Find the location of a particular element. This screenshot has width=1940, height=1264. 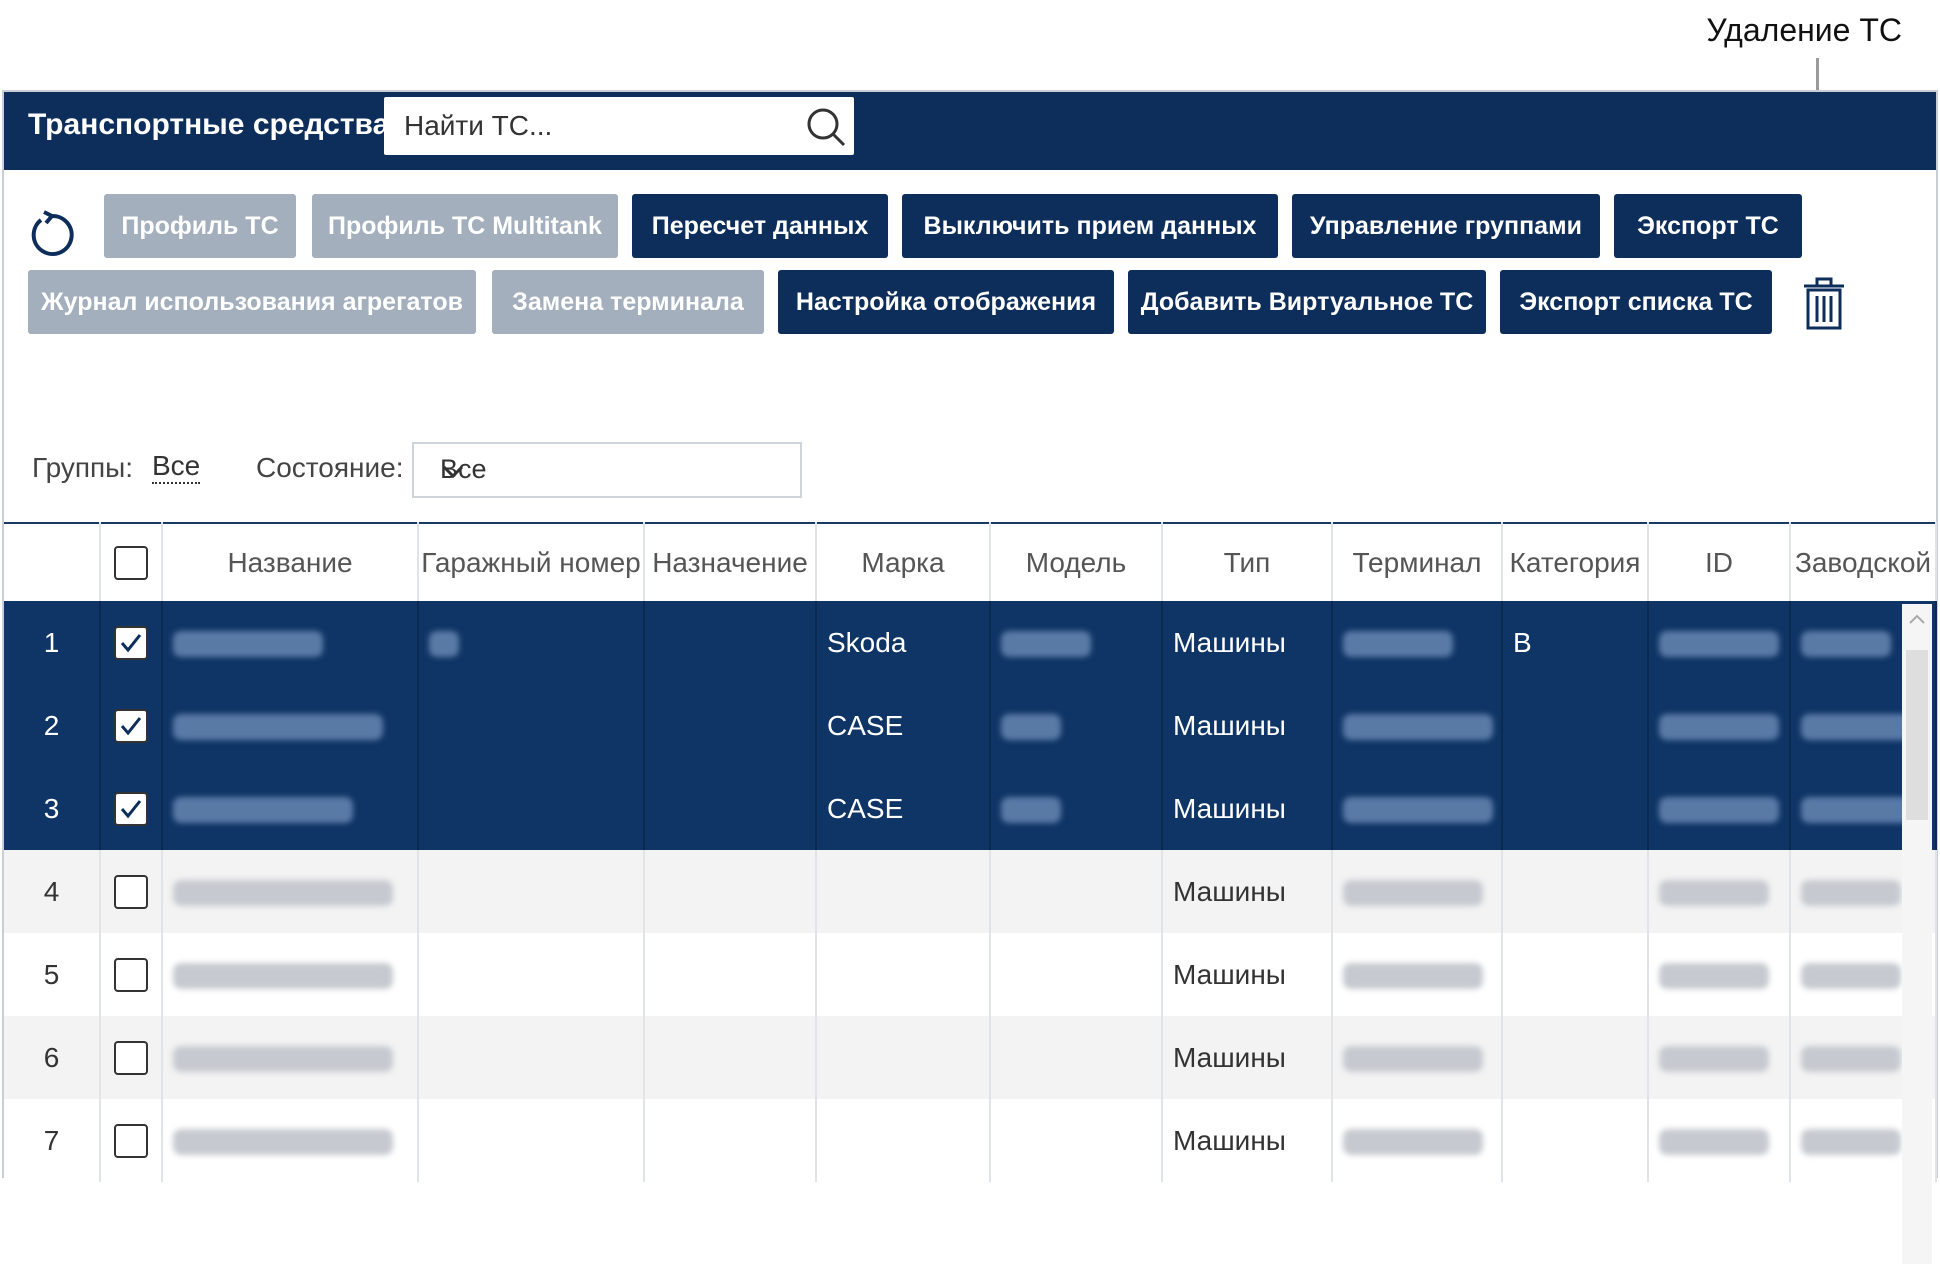

table-scrollbar is located at coordinates (1917, 934).